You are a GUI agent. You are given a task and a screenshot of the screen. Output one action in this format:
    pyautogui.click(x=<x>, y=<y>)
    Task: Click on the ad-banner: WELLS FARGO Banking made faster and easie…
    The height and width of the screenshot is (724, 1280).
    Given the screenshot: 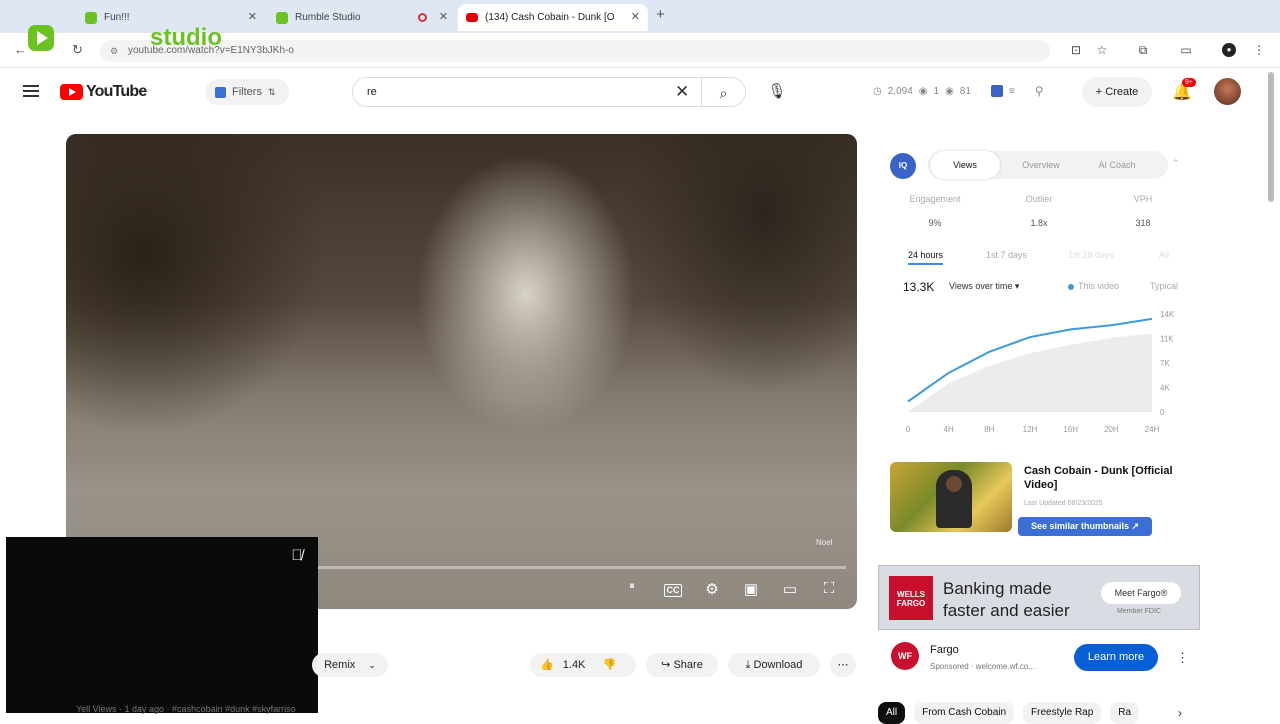 What is the action you would take?
    pyautogui.click(x=1039, y=597)
    